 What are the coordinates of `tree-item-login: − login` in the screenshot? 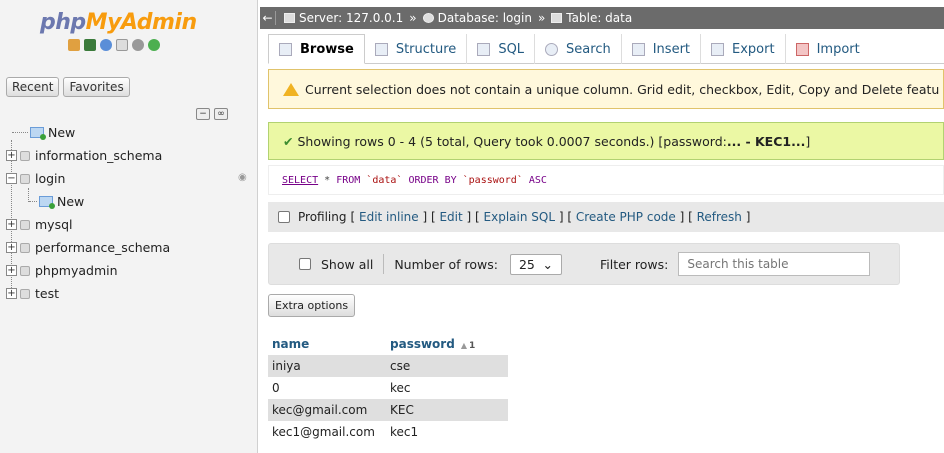 It's located at (35, 178).